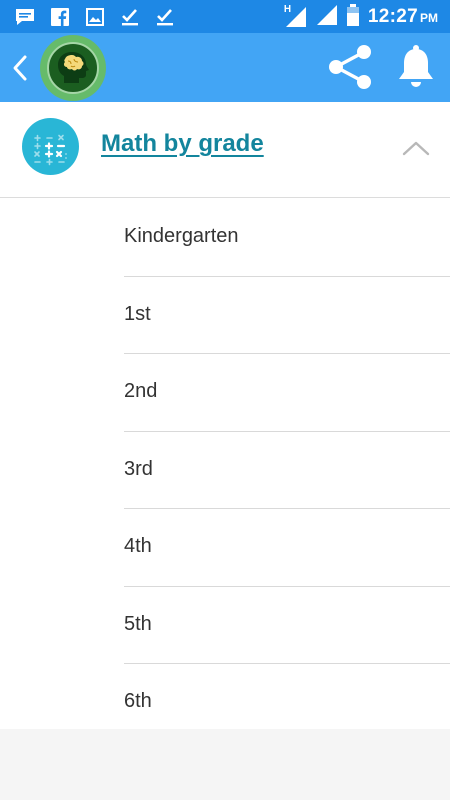  I want to click on share-icon, so click(350, 67).